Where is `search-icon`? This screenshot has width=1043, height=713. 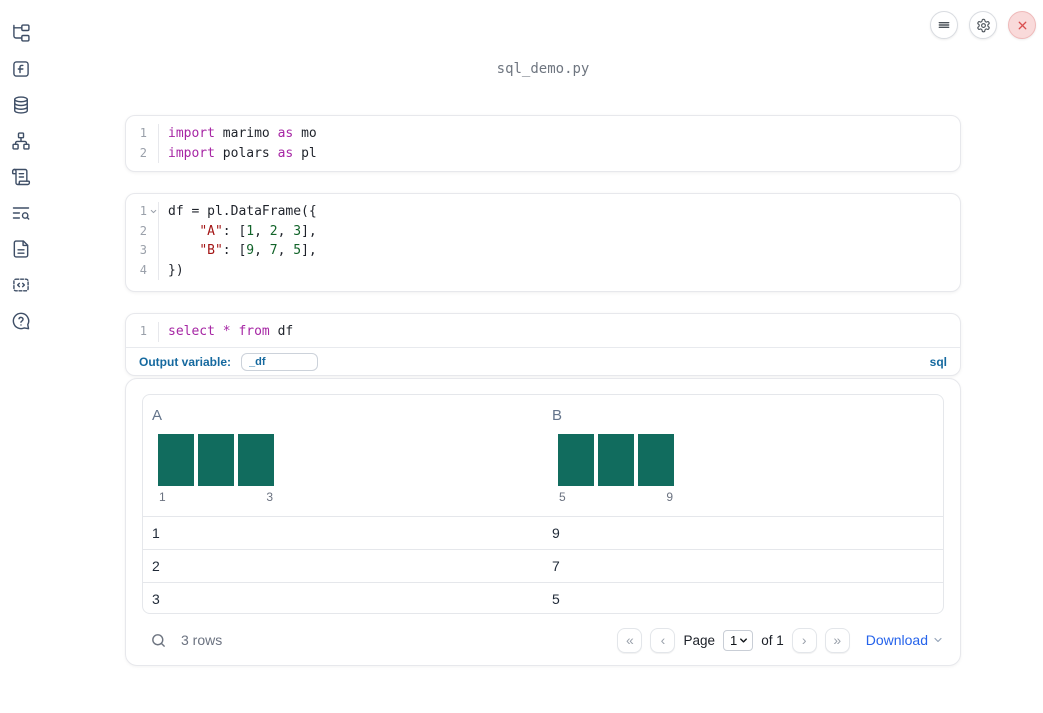 search-icon is located at coordinates (158, 640).